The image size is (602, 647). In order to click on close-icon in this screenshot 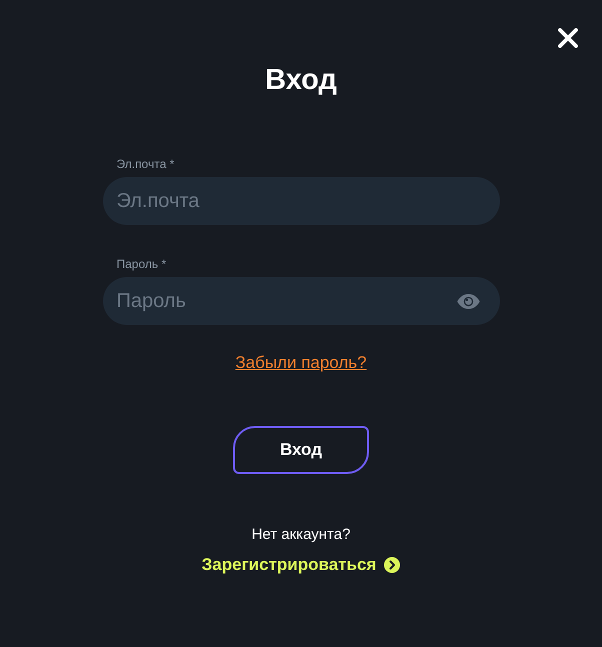, I will do `click(568, 38)`.